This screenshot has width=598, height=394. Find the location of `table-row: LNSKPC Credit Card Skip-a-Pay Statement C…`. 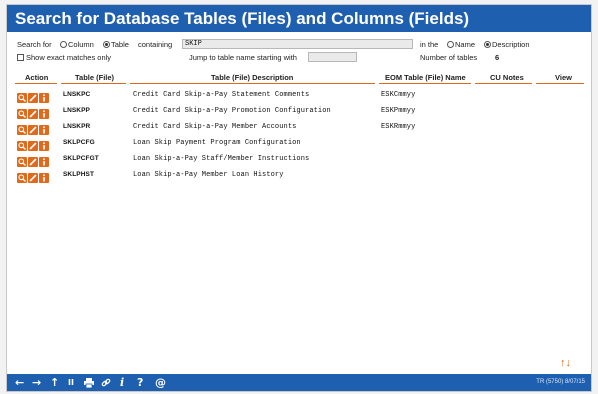

table-row: LNSKPC Credit Card Skip-a-Pay Statement C… is located at coordinates (300, 96).